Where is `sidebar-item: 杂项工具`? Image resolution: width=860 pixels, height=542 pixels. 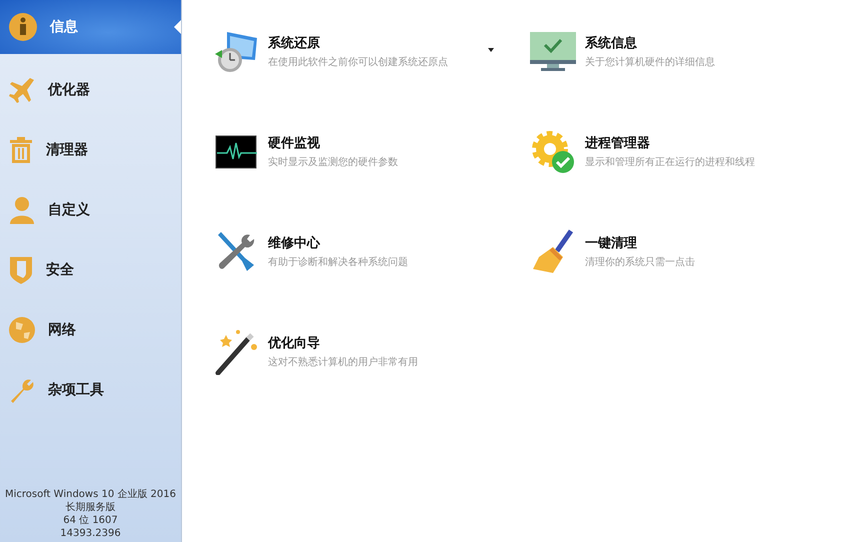
sidebar-item: 杂项工具 is located at coordinates (90, 390).